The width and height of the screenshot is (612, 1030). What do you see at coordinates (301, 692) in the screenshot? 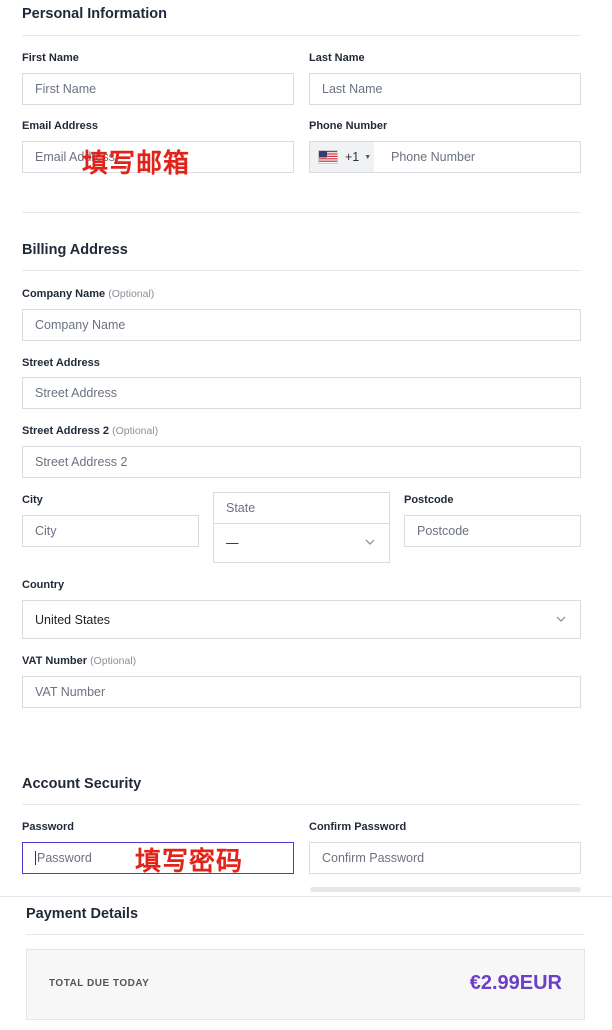
I see `vat-number-input: VAT Number` at bounding box center [301, 692].